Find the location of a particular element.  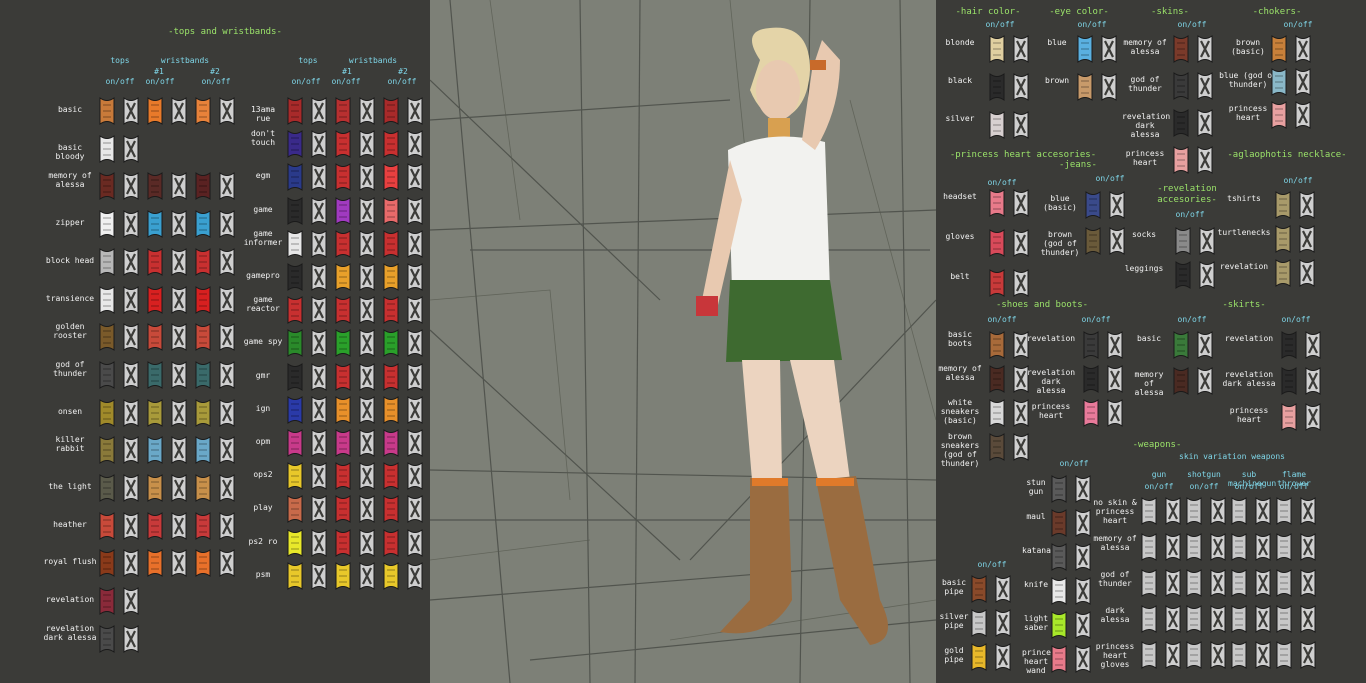

top-9-slot-0-off-toggle is located at coordinates (131, 450).